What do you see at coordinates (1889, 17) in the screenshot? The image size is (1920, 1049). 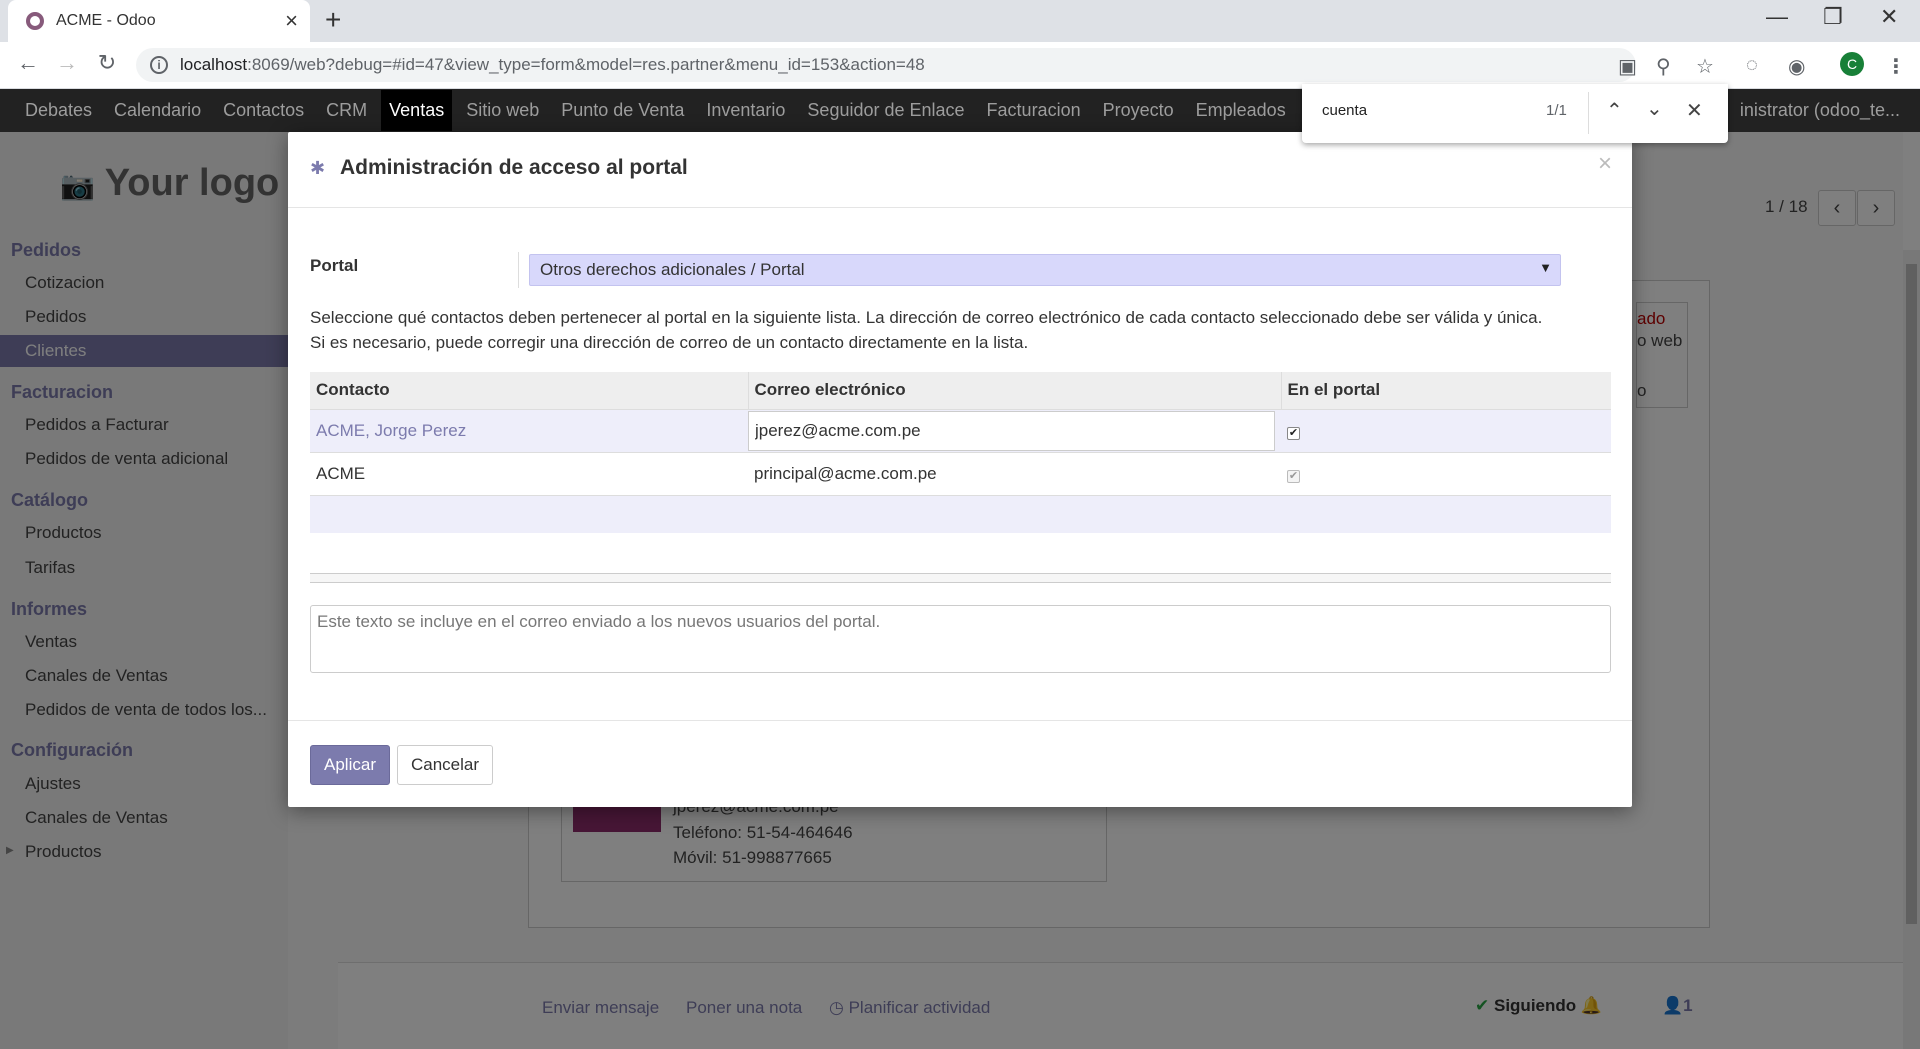 I see `window-close-icon: ✕` at bounding box center [1889, 17].